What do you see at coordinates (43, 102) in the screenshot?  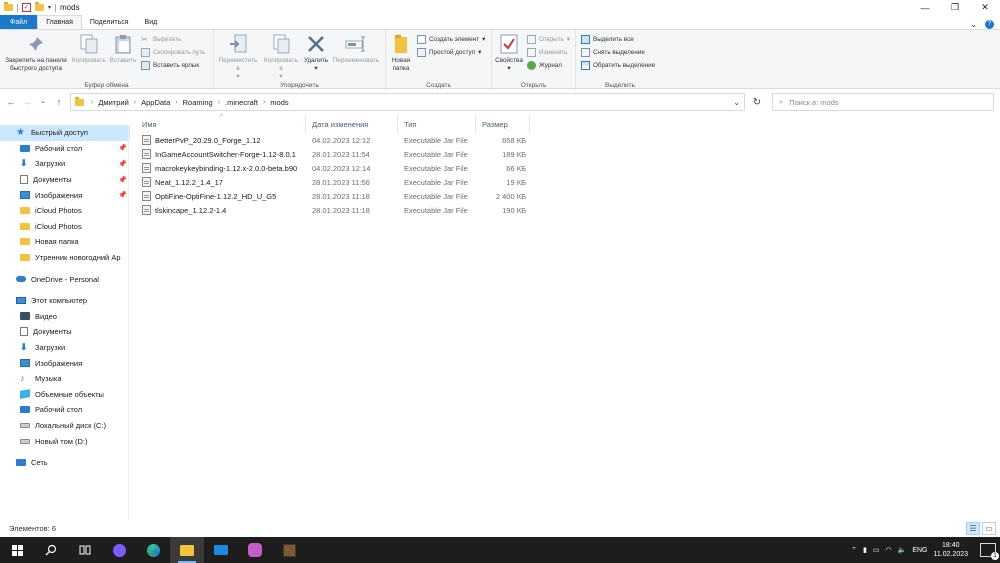 I see `recent-locations-chevron-icon: ⌄` at bounding box center [43, 102].